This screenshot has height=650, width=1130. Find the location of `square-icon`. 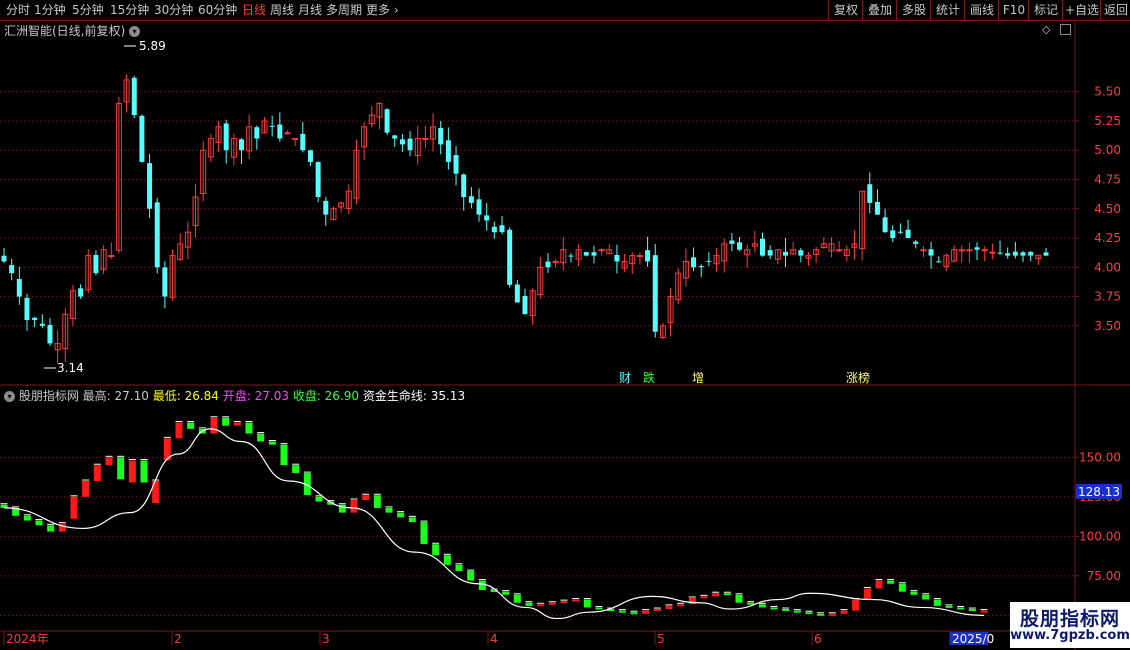

square-icon is located at coordinates (1065, 29).